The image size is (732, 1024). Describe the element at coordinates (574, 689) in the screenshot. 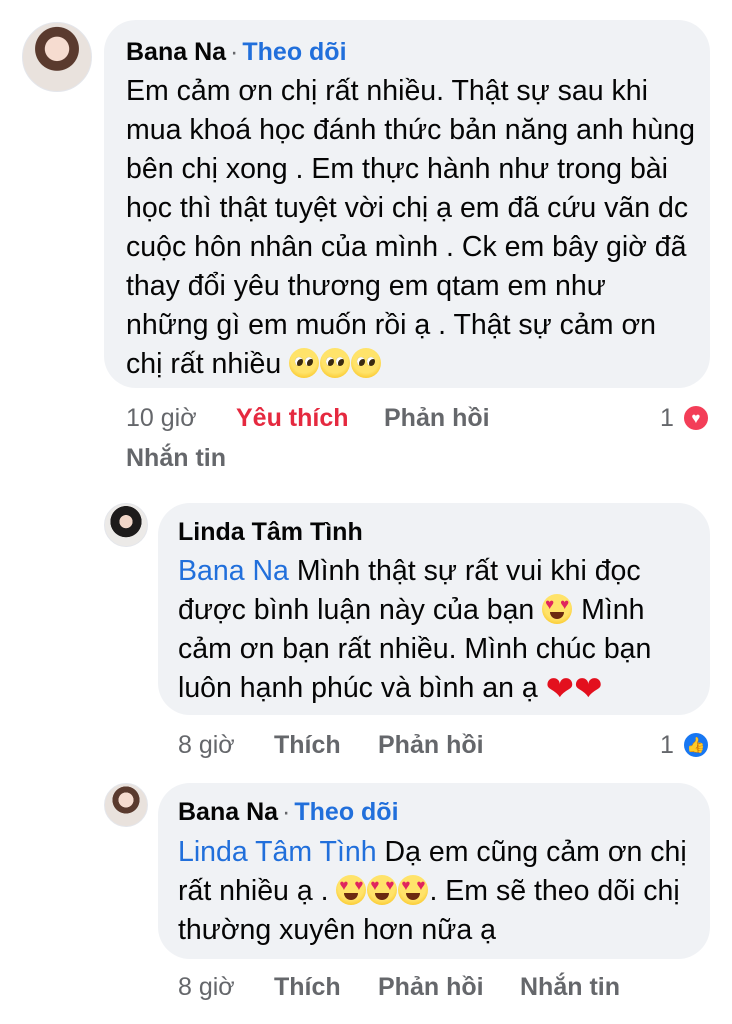

I see `red-heart-icon: ❤❤` at that location.